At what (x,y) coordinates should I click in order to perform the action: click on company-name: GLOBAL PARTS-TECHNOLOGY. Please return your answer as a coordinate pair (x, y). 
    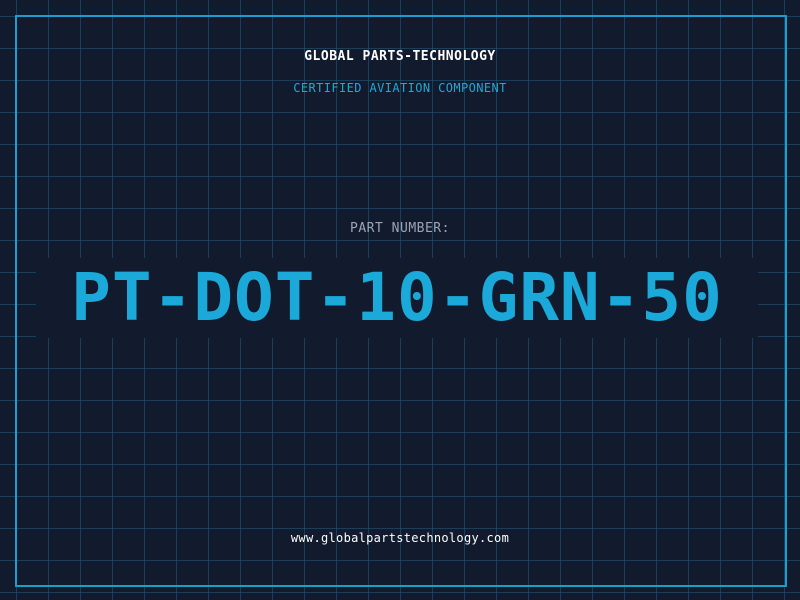
    Looking at the image, I should click on (400, 56).